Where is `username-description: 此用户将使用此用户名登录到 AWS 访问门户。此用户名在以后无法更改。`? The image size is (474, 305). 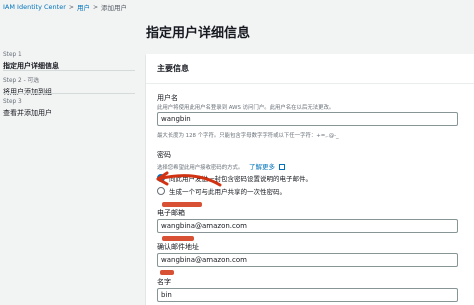
username-description: 此用户将使用此用户名登录到 AWS 访问门户。此用户名在以后无法更改。 is located at coordinates (246, 108).